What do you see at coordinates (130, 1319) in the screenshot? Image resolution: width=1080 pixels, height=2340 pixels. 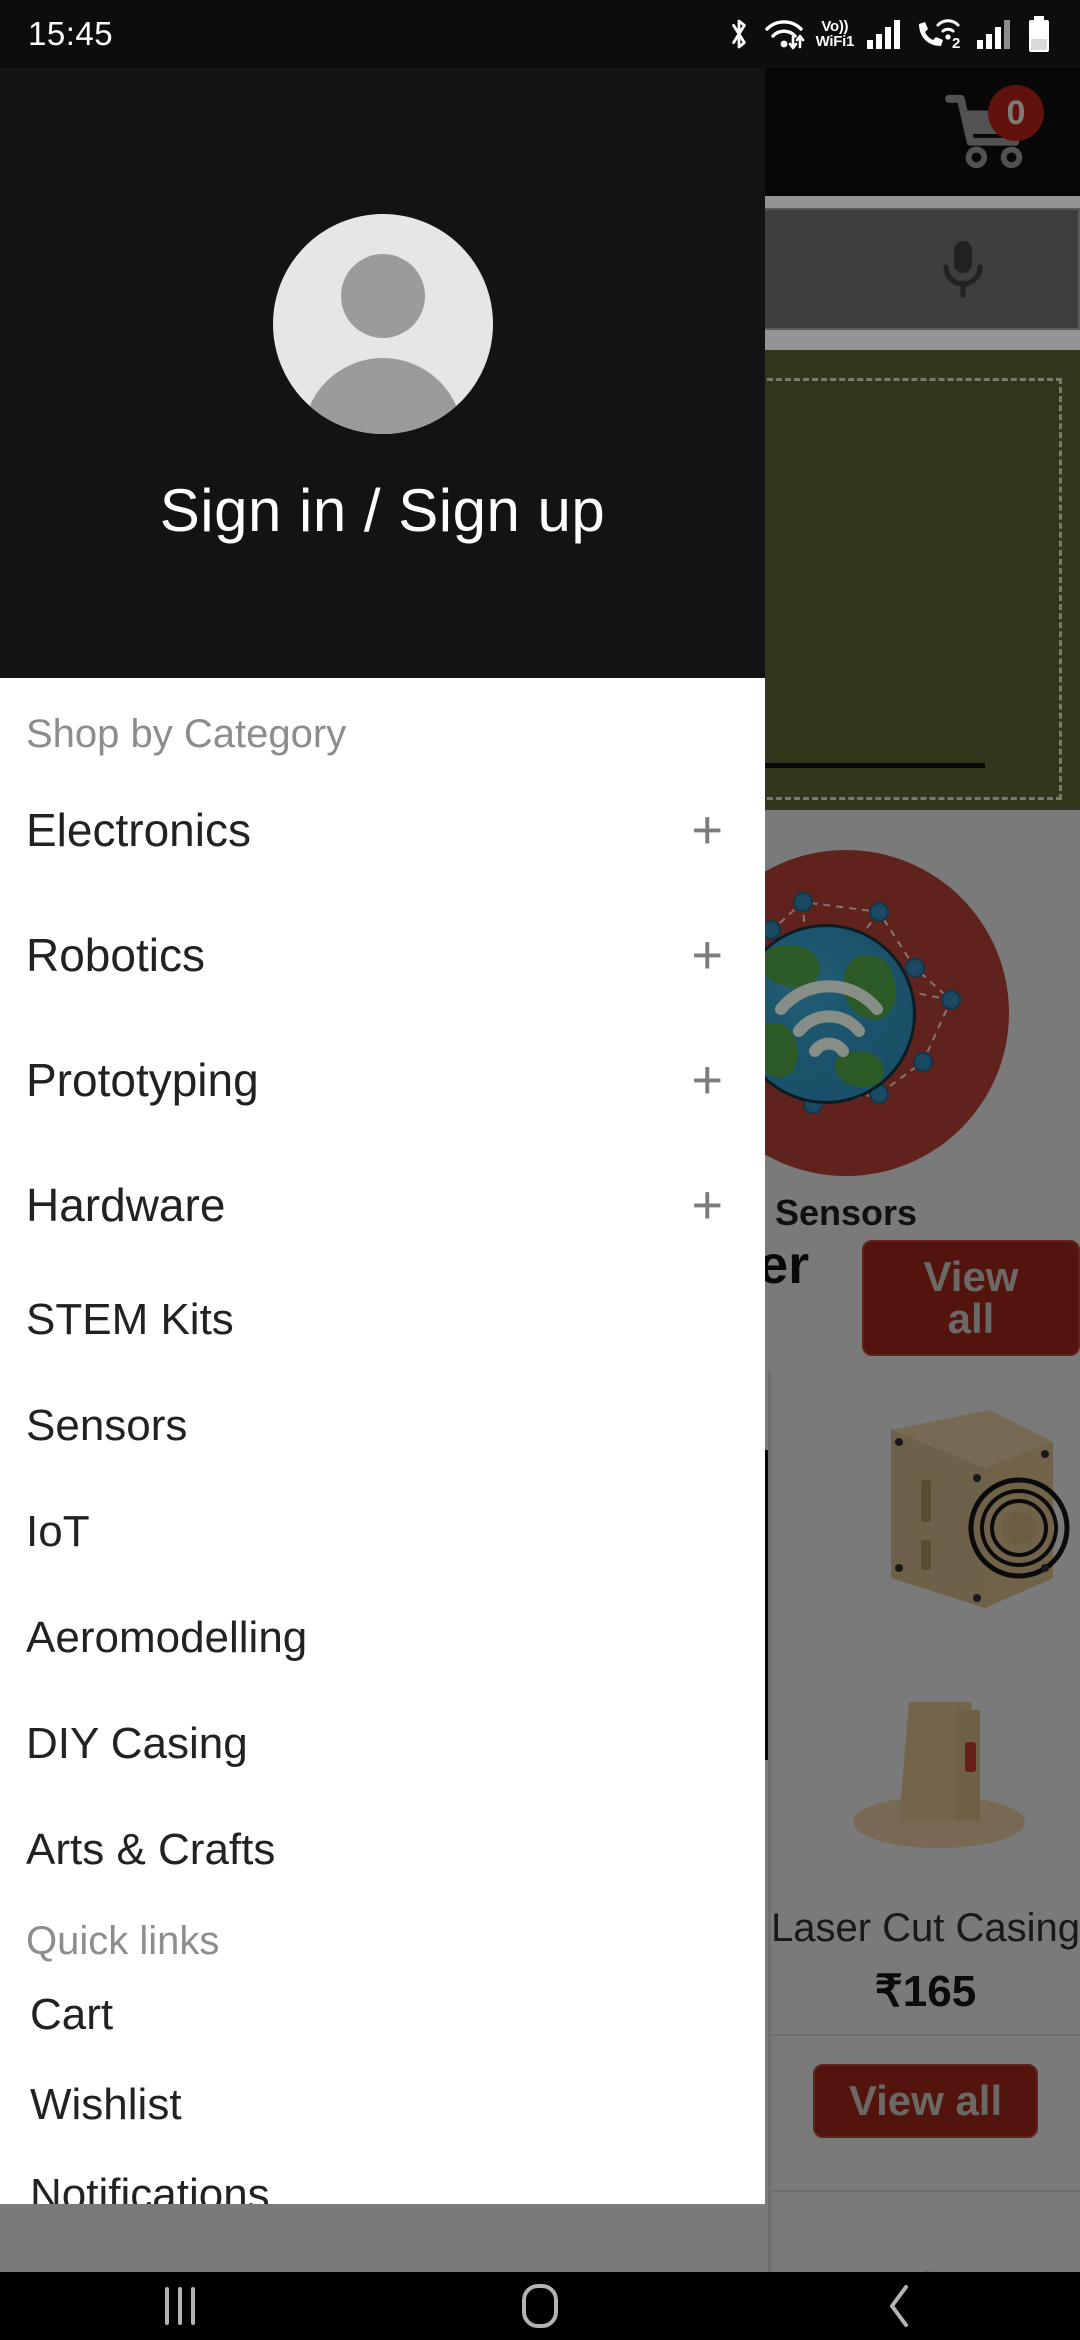 I see `category-label: STEM Kits` at bounding box center [130, 1319].